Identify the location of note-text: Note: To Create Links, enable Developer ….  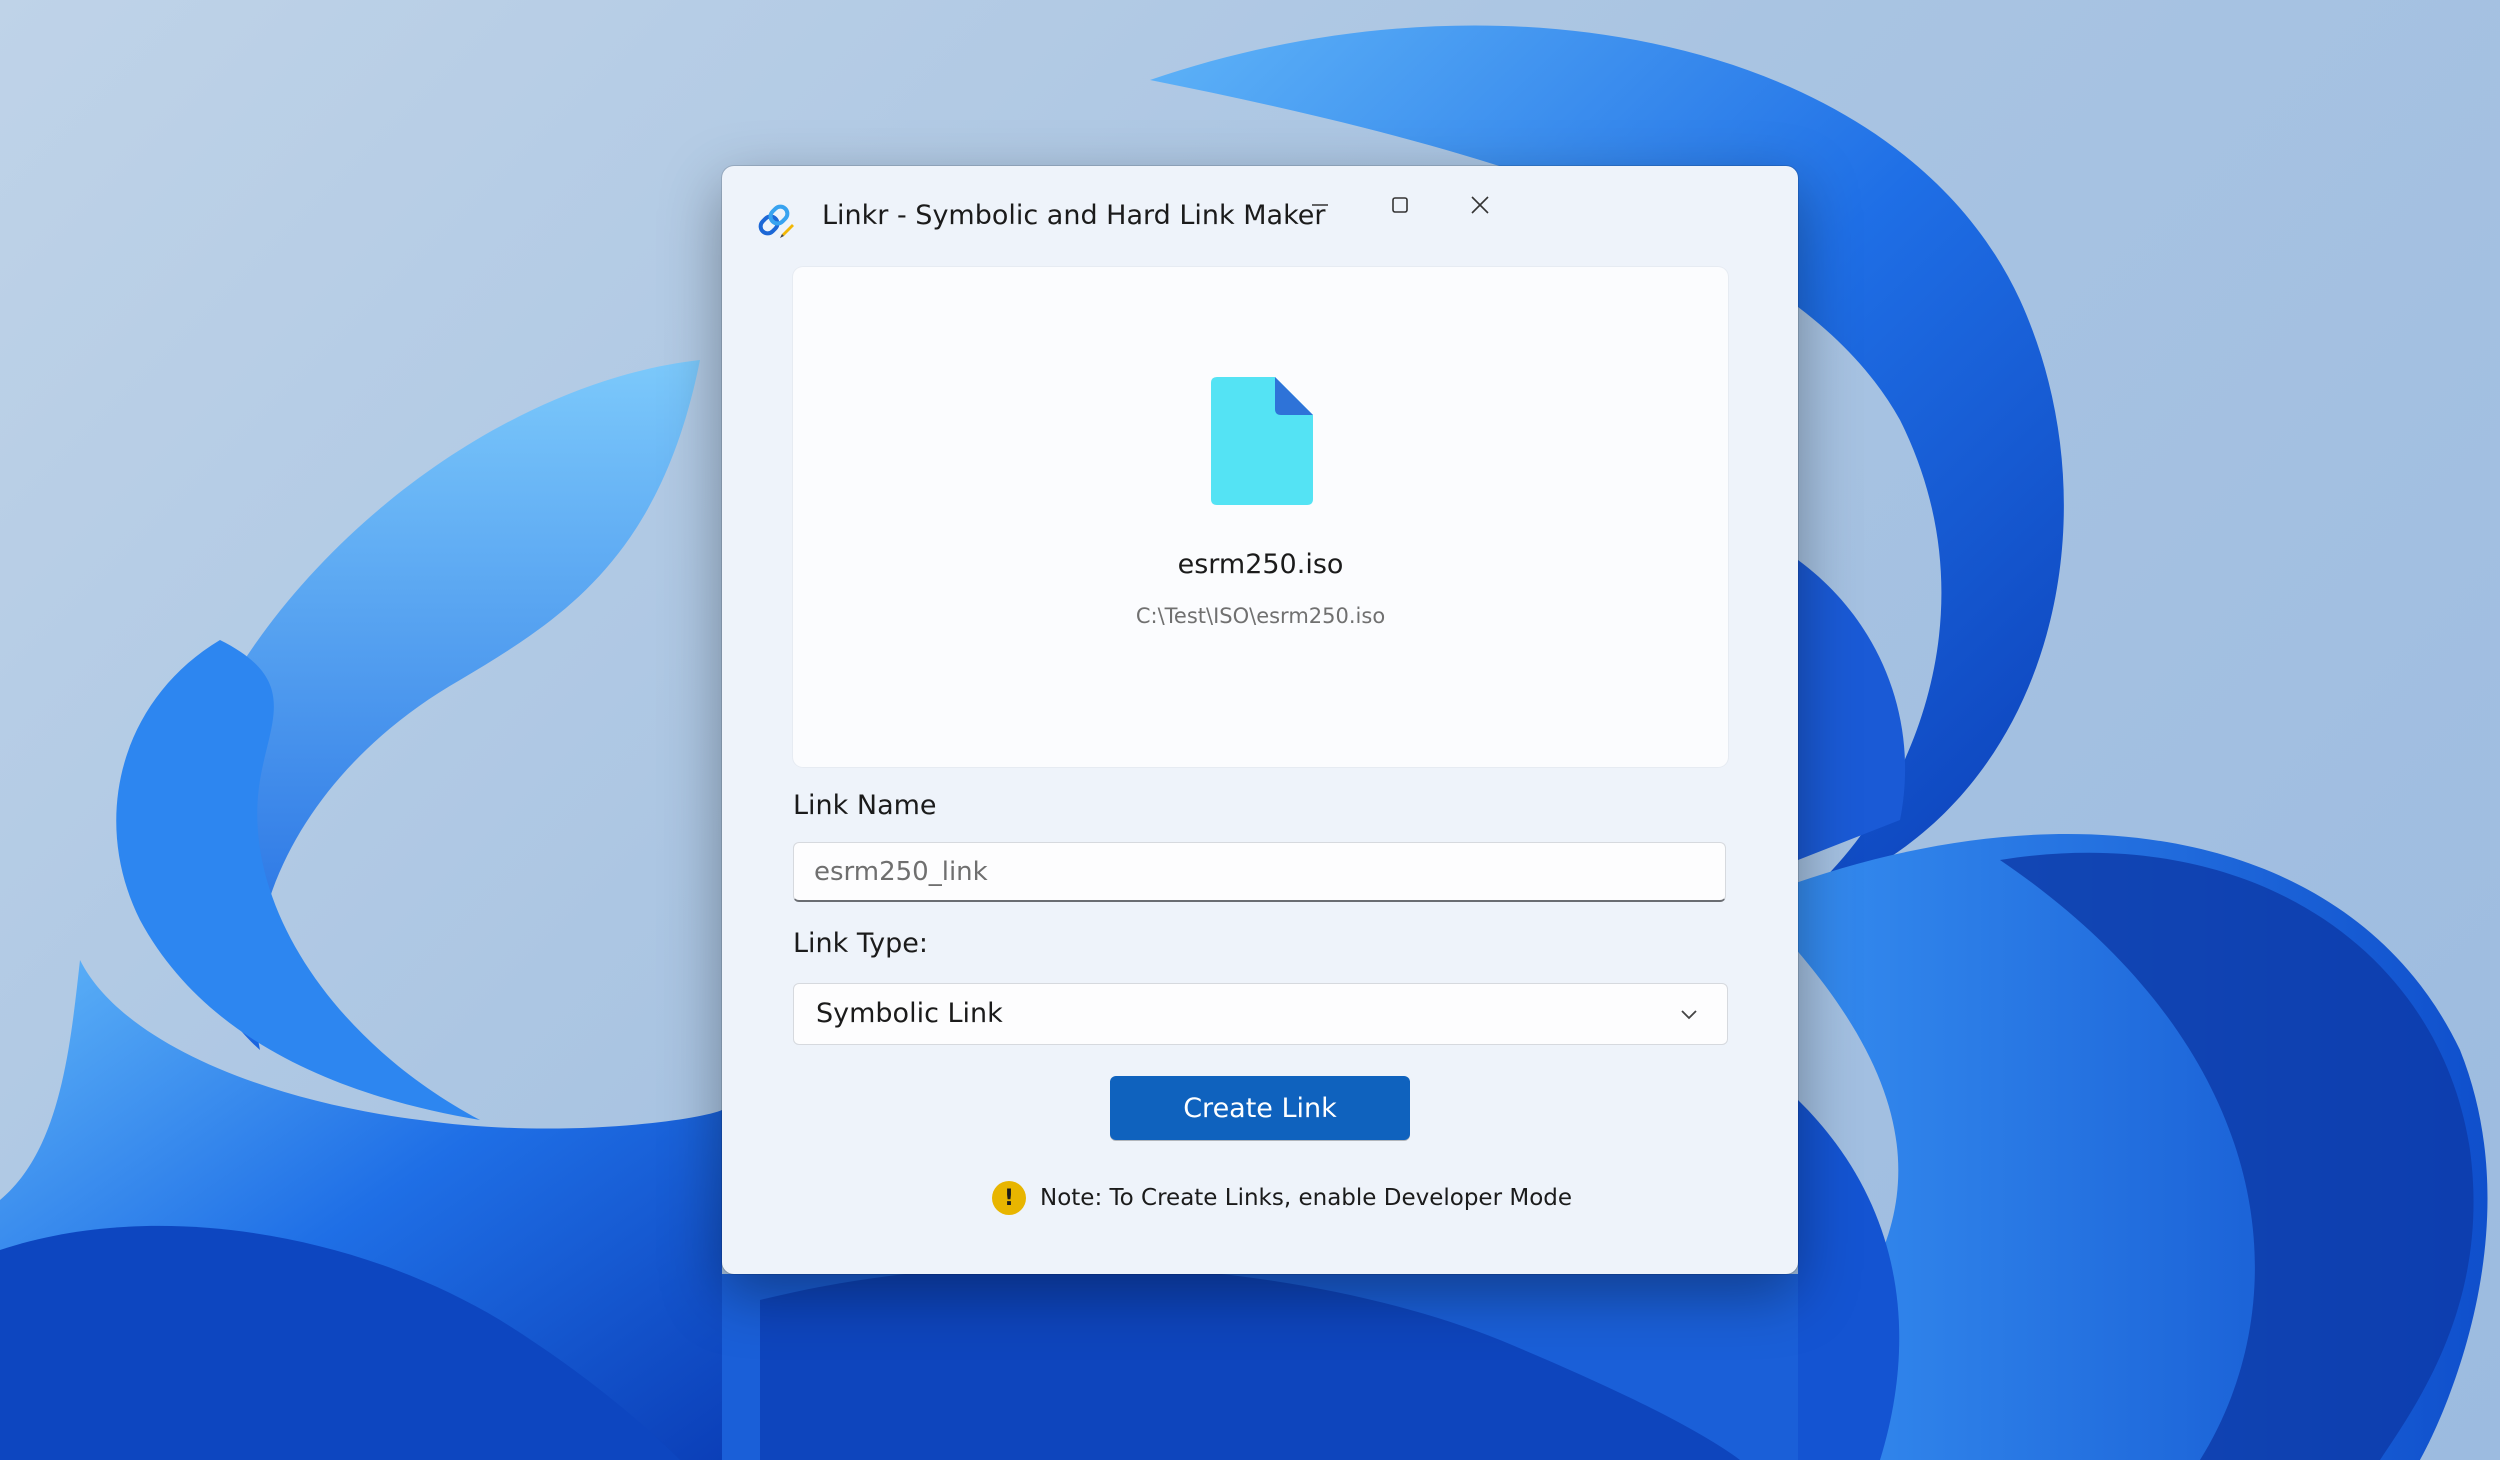
(1306, 1198).